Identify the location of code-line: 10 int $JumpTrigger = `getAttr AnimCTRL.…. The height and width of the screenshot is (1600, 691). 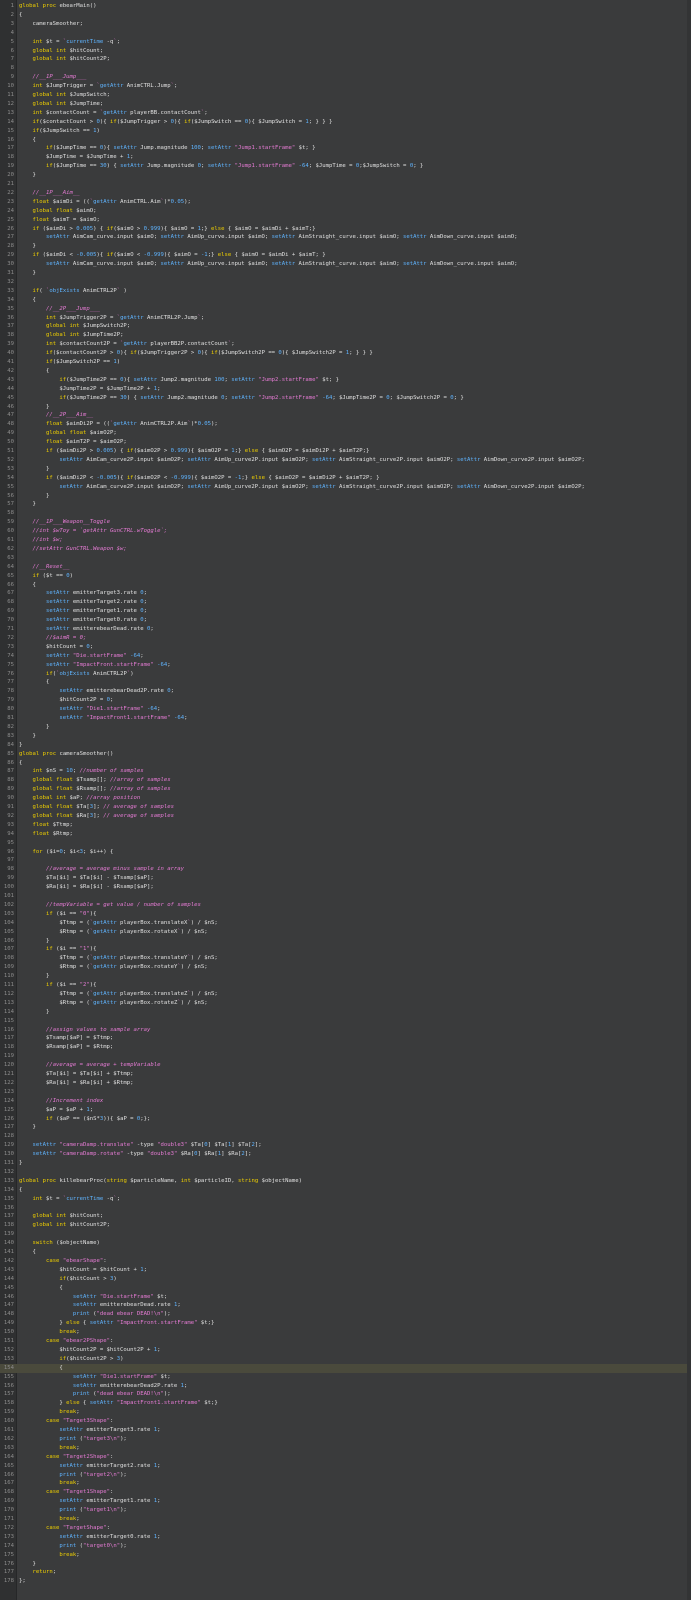
(345, 86).